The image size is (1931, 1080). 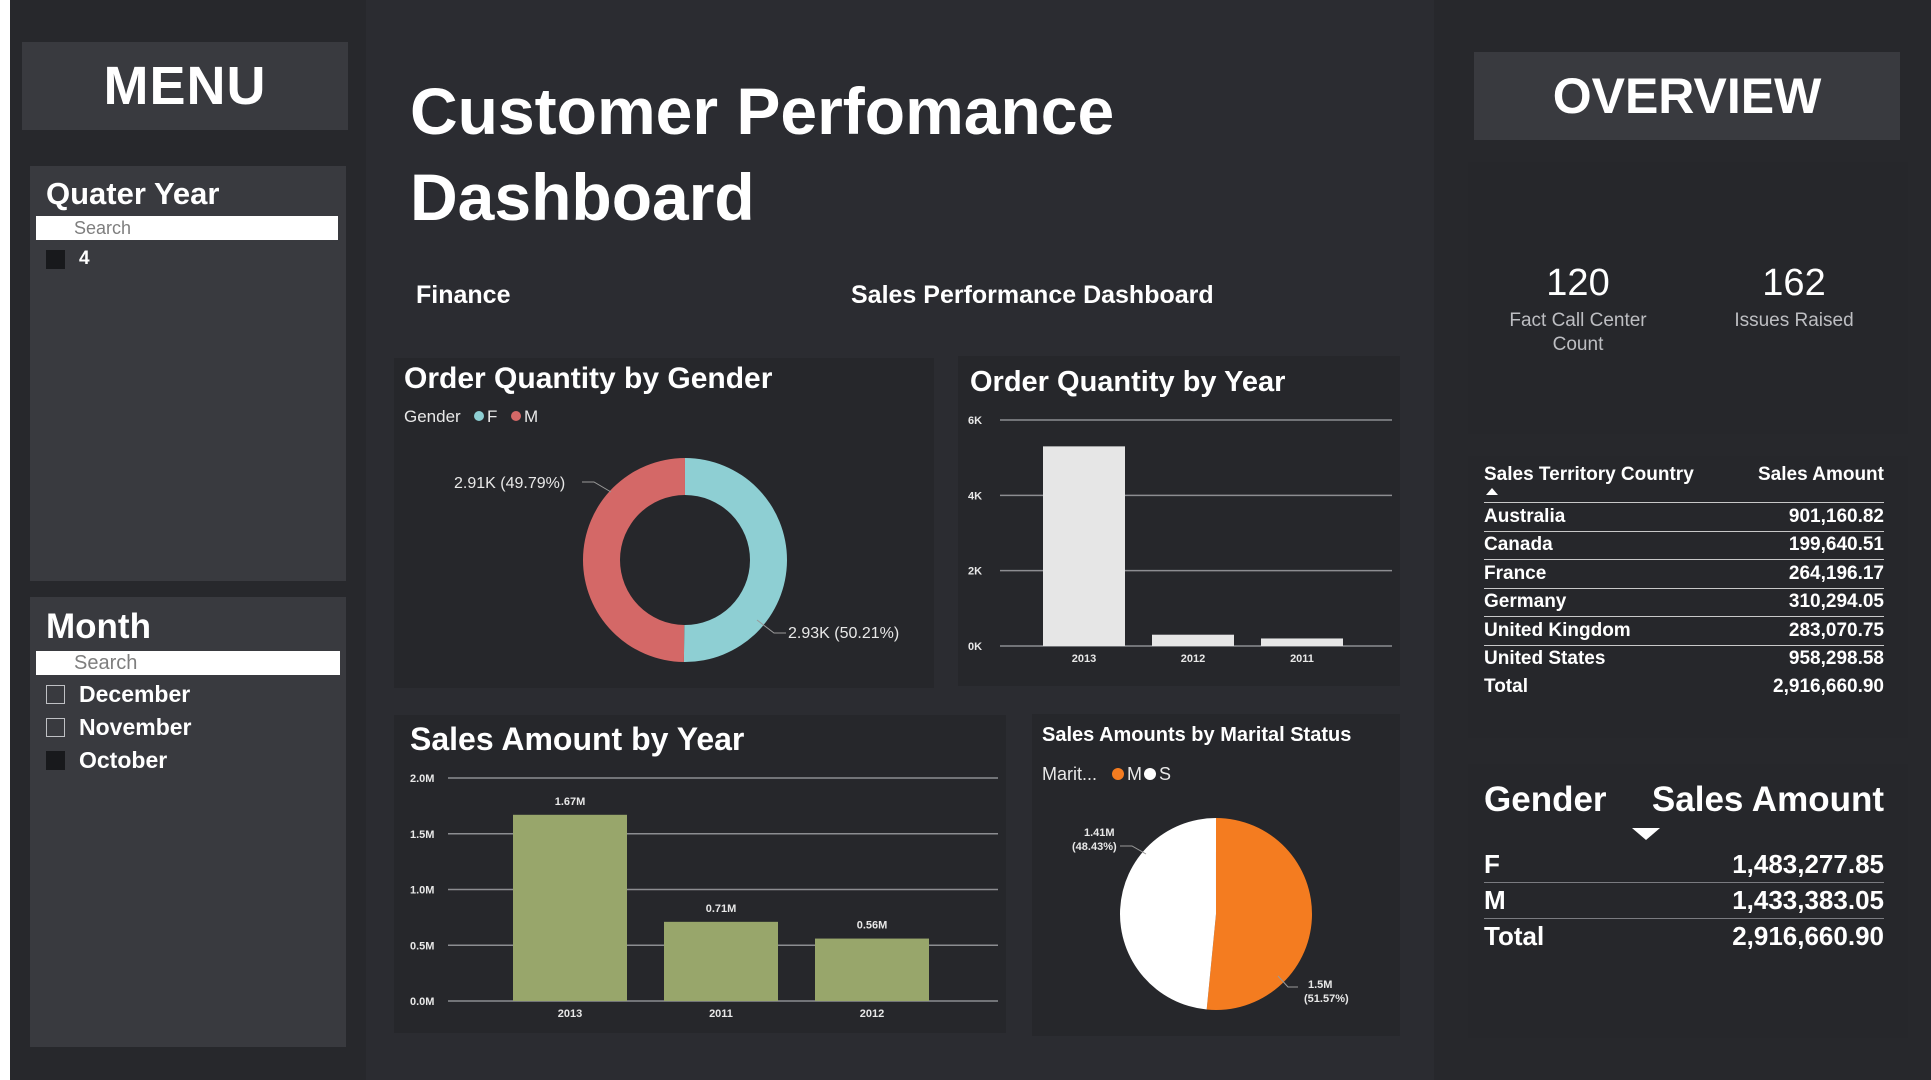 I want to click on data-label-married-value: 1.5M, so click(x=1320, y=985).